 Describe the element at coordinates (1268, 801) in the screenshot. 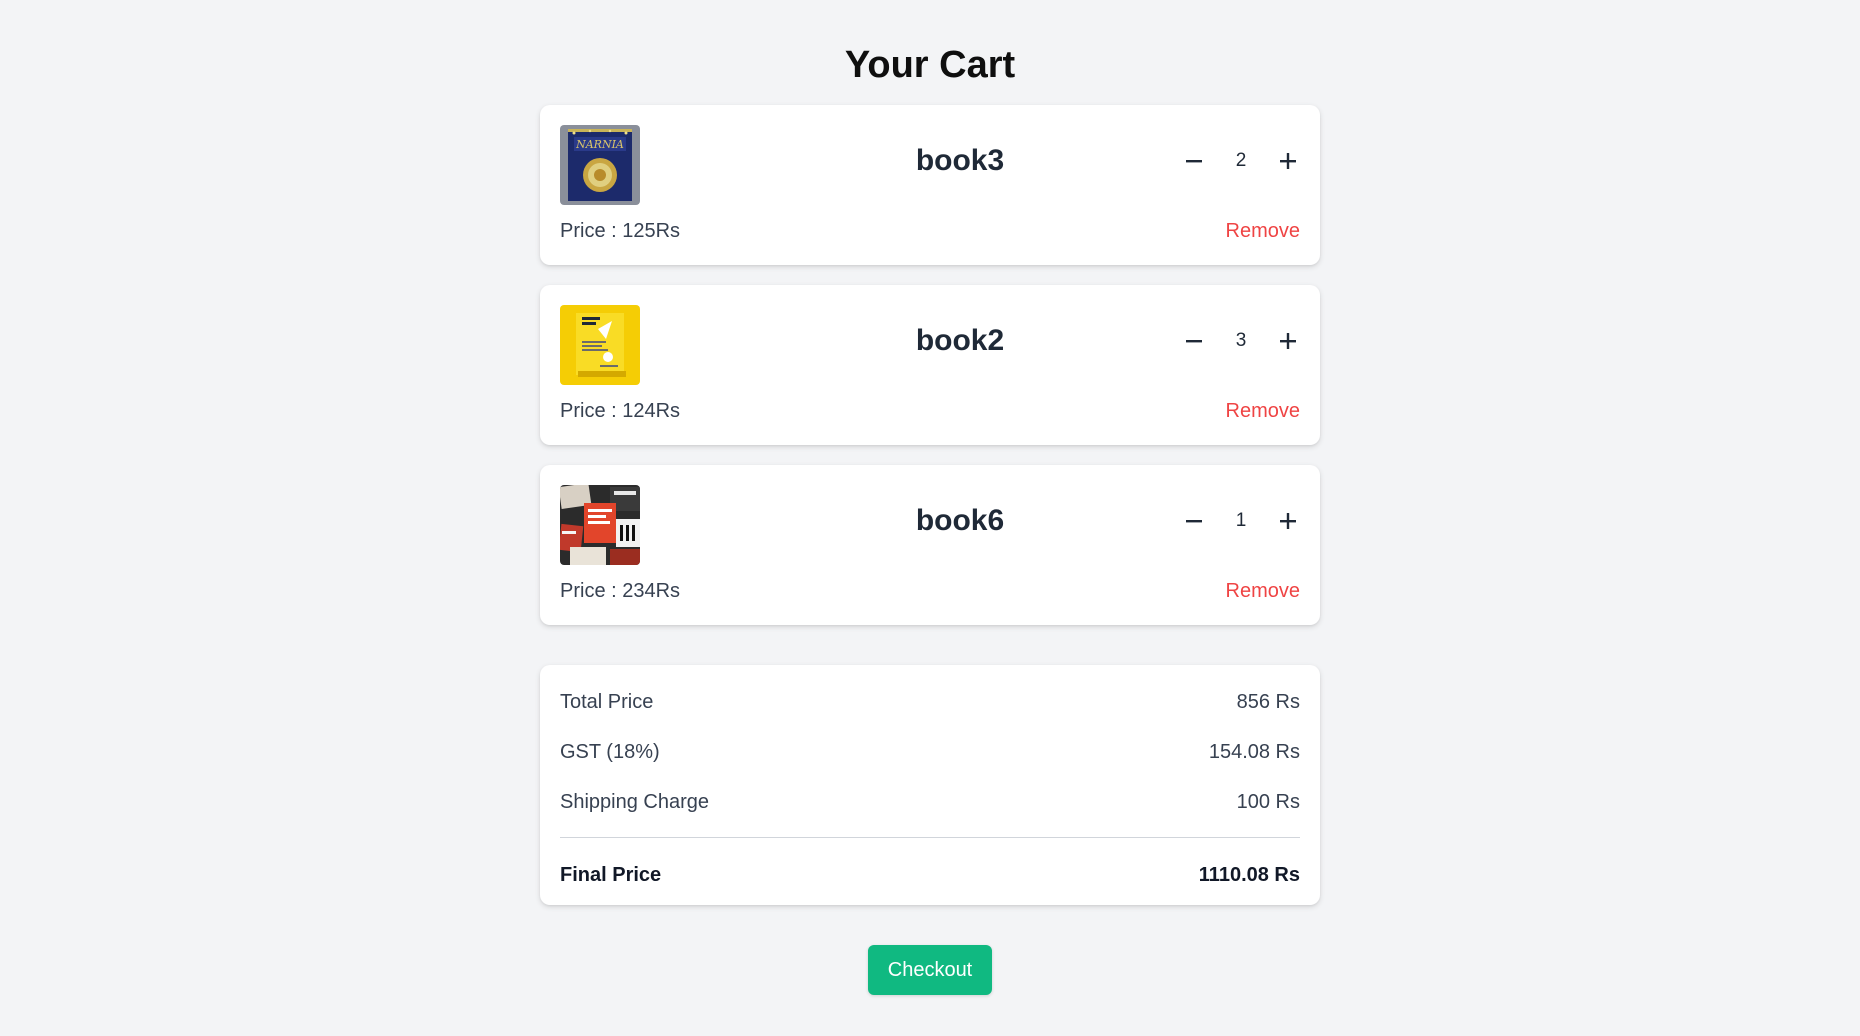

I see `shipping-value: 100 Rs` at that location.